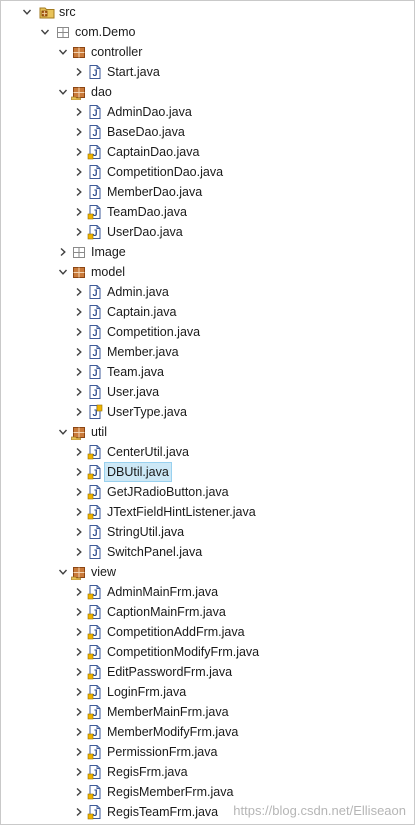 This screenshot has height=827, width=417. Describe the element at coordinates (207, 212) in the screenshot. I see `tree-item-teamdao: J TeamDao.java` at that location.